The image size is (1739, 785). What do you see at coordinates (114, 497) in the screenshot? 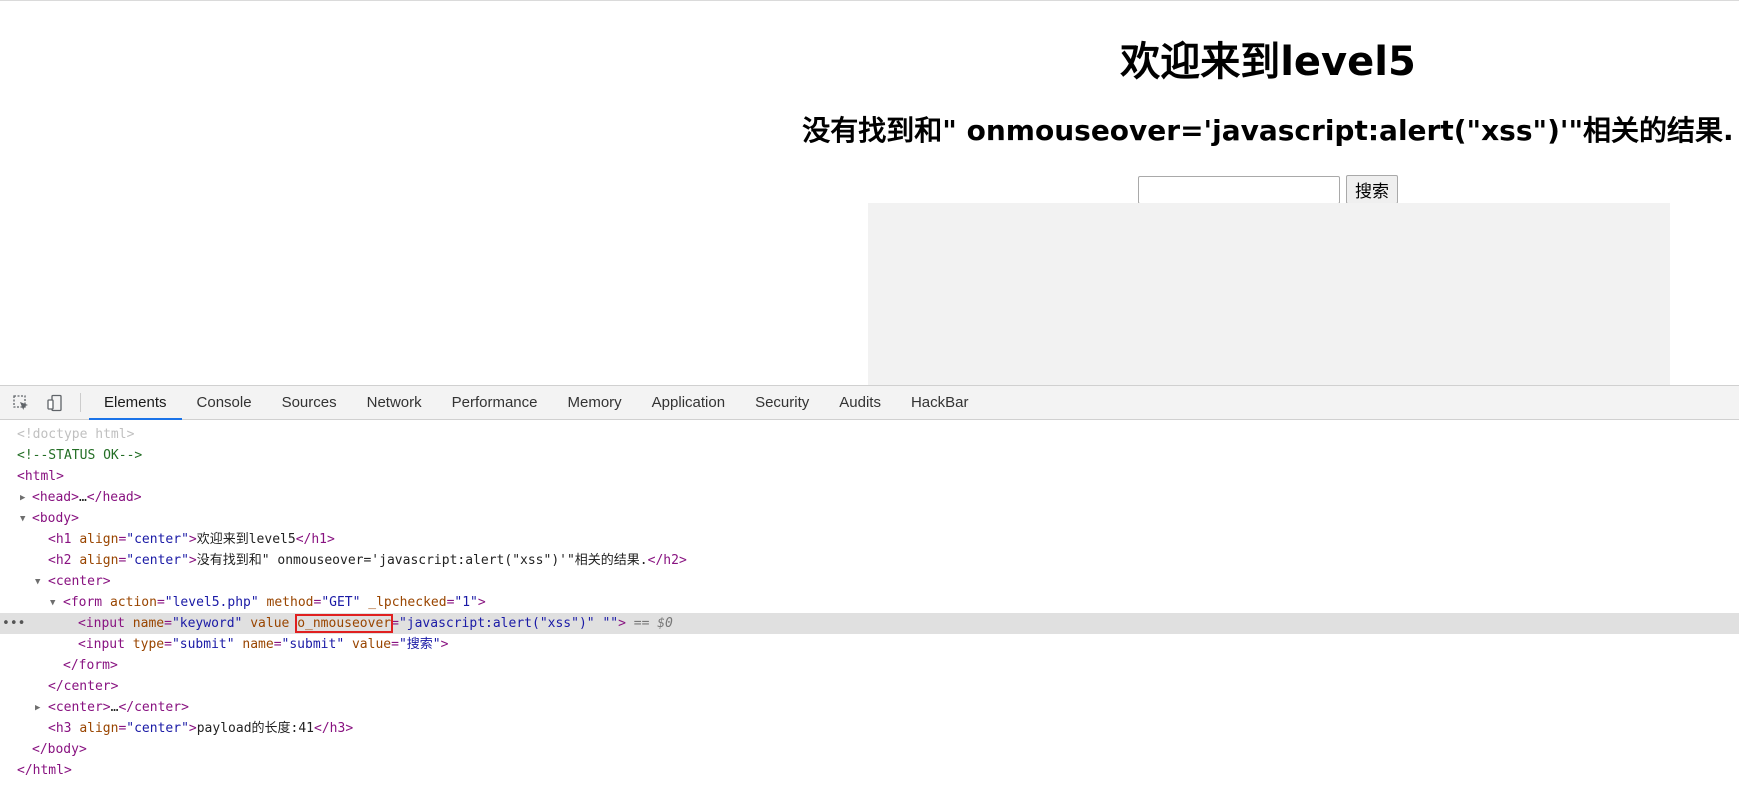
I see `head-close-tag: </head>` at bounding box center [114, 497].